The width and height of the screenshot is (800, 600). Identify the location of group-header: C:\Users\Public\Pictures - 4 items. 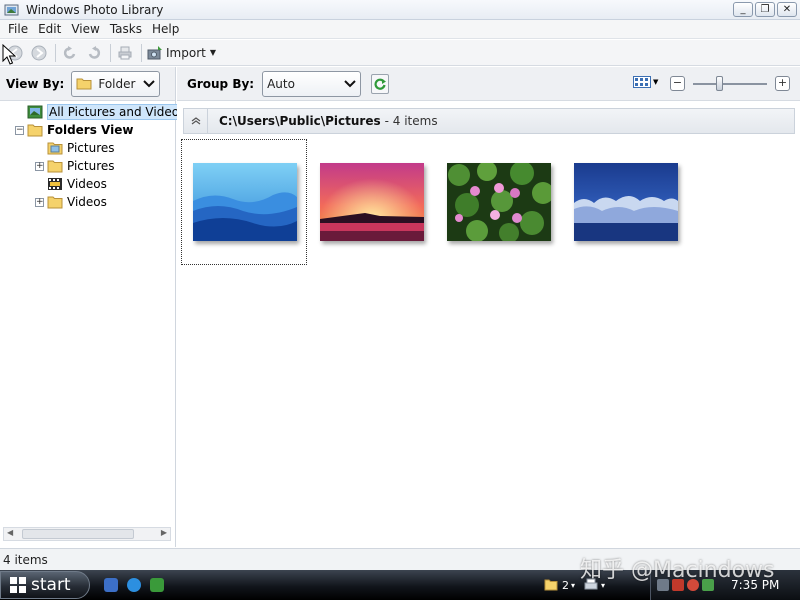
(489, 121).